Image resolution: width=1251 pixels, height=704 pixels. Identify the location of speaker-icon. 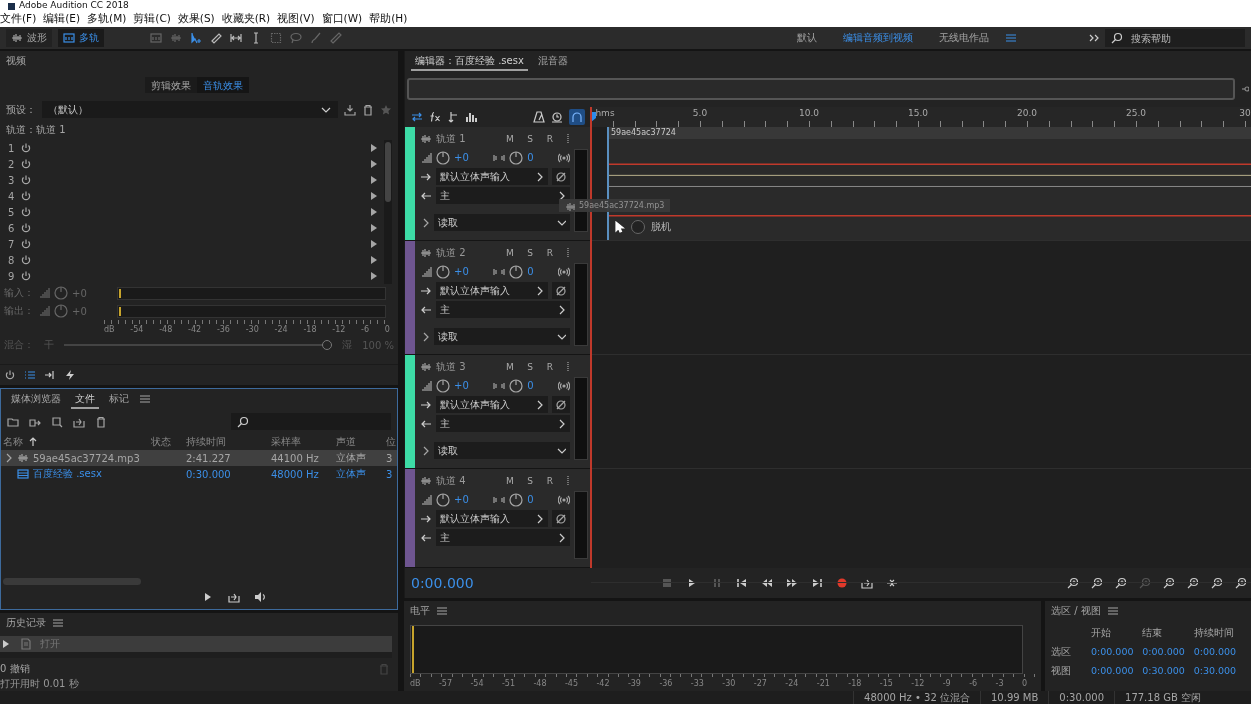
(260, 597).